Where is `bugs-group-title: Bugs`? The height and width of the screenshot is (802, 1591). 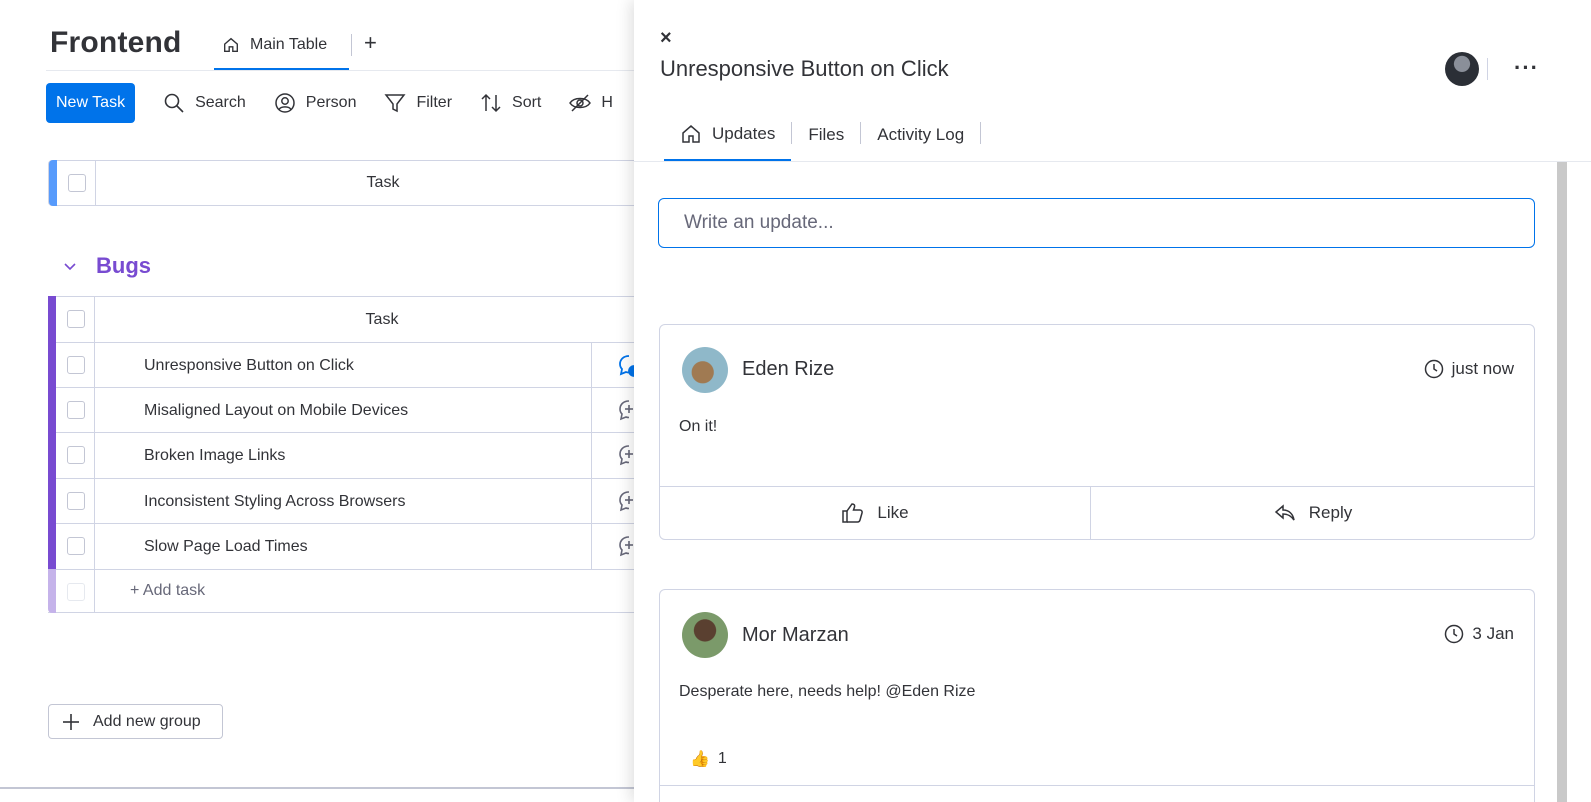
bugs-group-title: Bugs is located at coordinates (123, 266).